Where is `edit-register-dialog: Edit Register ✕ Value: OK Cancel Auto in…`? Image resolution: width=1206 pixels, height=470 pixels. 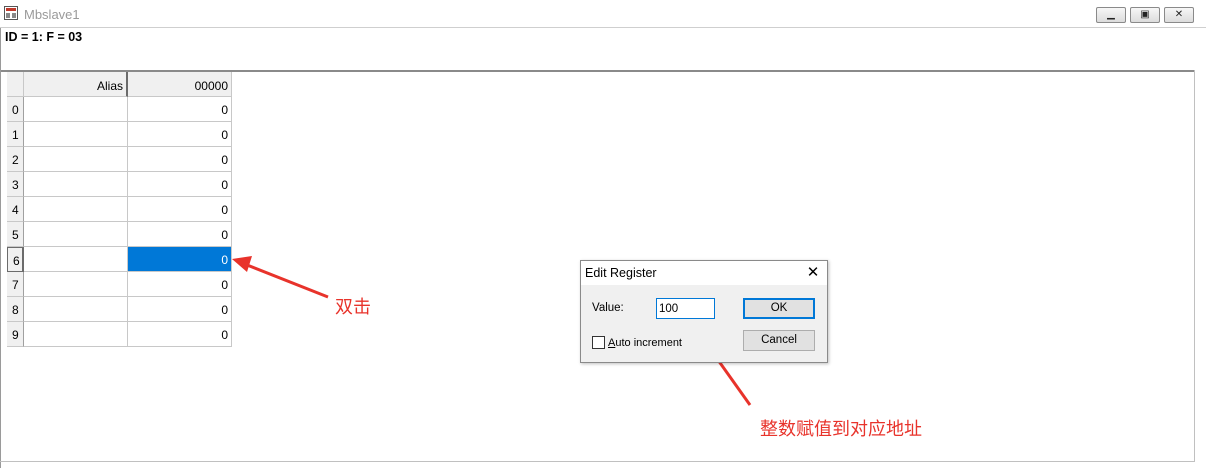 edit-register-dialog: Edit Register ✕ Value: OK Cancel Auto in… is located at coordinates (704, 311).